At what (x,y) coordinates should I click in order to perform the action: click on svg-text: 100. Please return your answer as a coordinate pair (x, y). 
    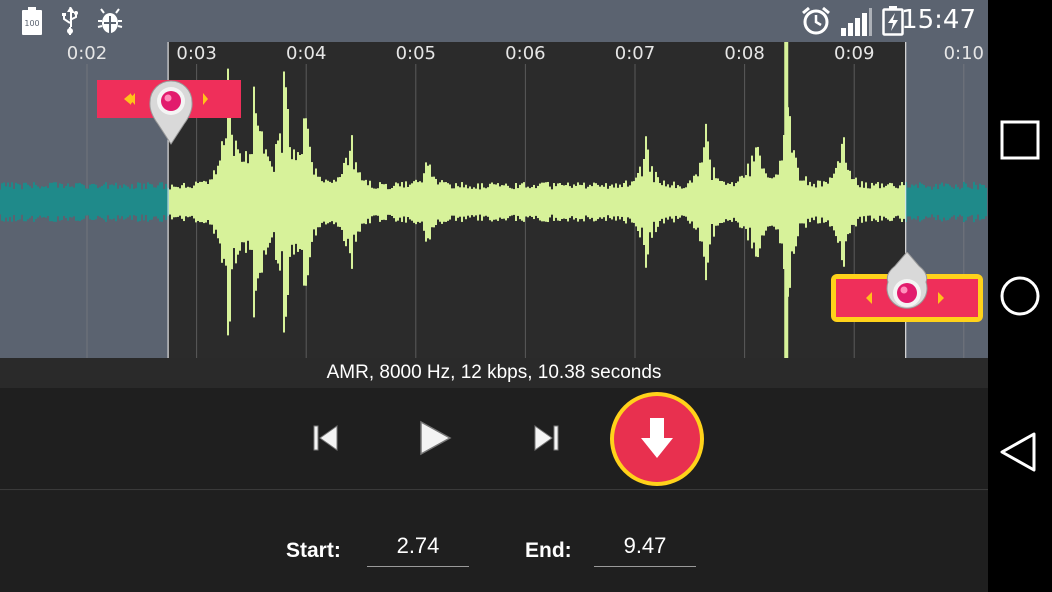
    Looking at the image, I should click on (31, 23).